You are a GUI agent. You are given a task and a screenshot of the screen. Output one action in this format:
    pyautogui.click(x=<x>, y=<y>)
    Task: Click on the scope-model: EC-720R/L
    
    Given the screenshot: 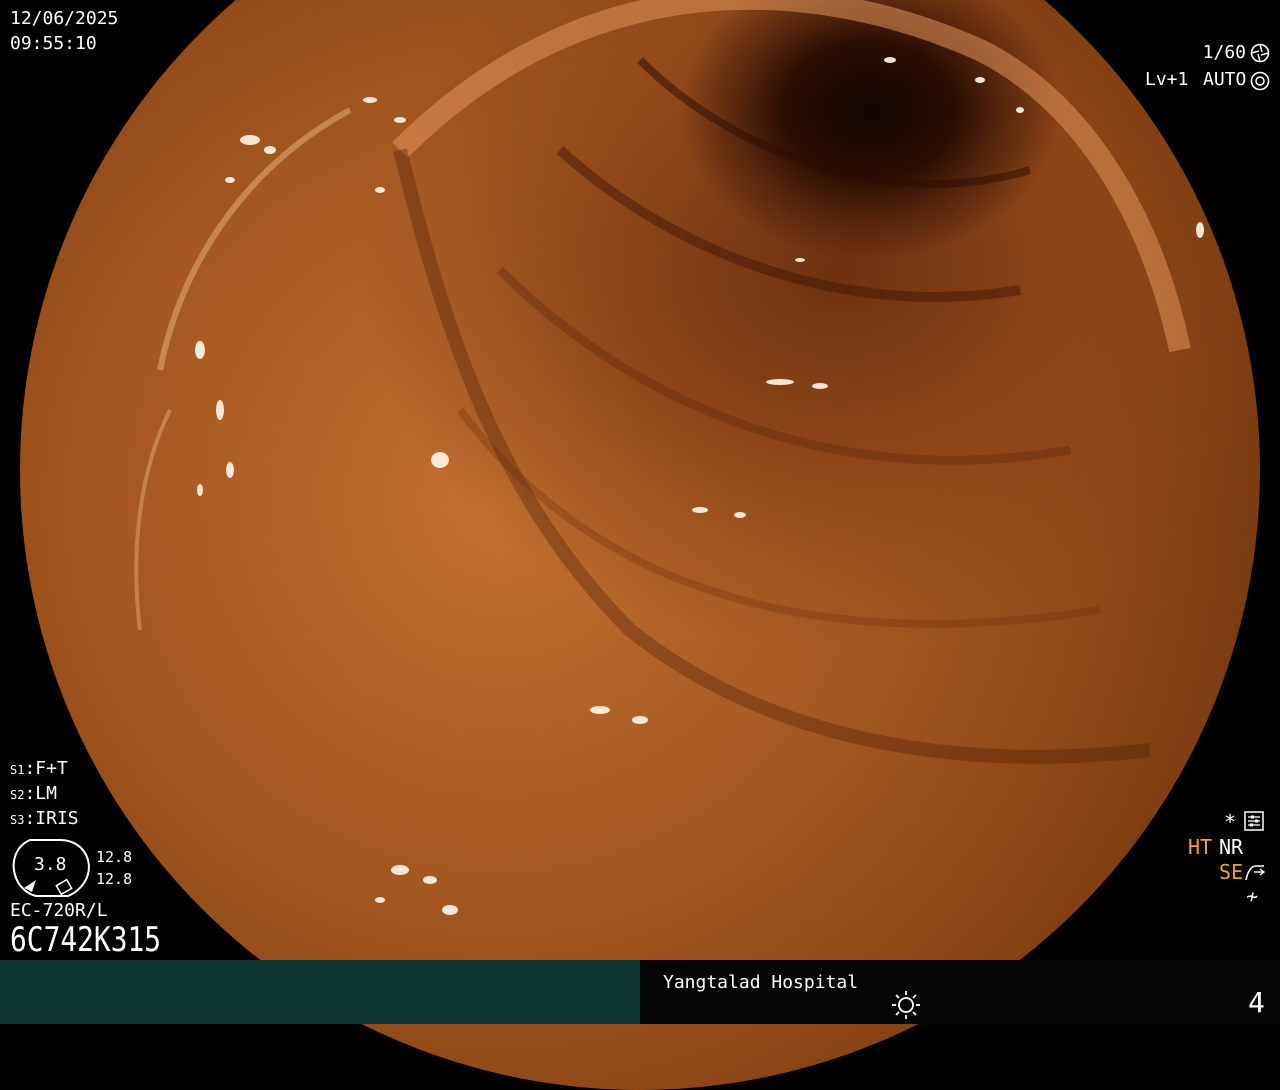 What is the action you would take?
    pyautogui.click(x=59, y=910)
    